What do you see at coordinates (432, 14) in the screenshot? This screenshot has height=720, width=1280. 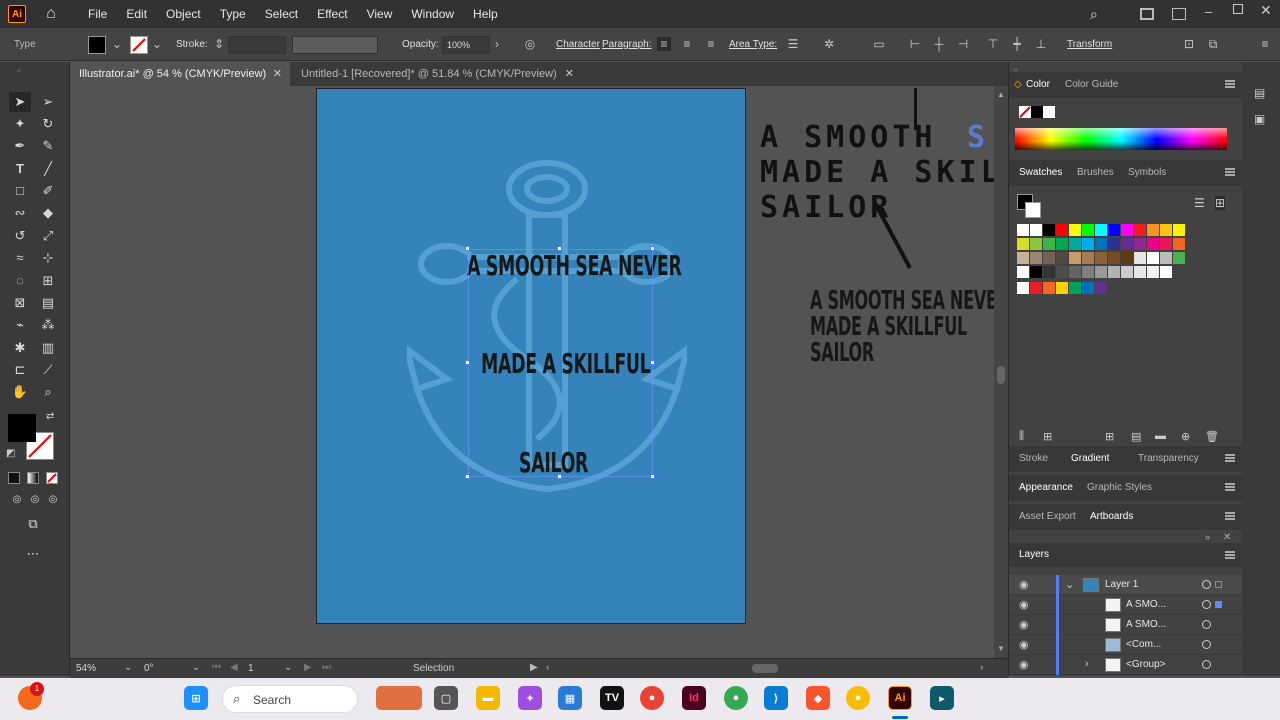 I see `menu-window: Window` at bounding box center [432, 14].